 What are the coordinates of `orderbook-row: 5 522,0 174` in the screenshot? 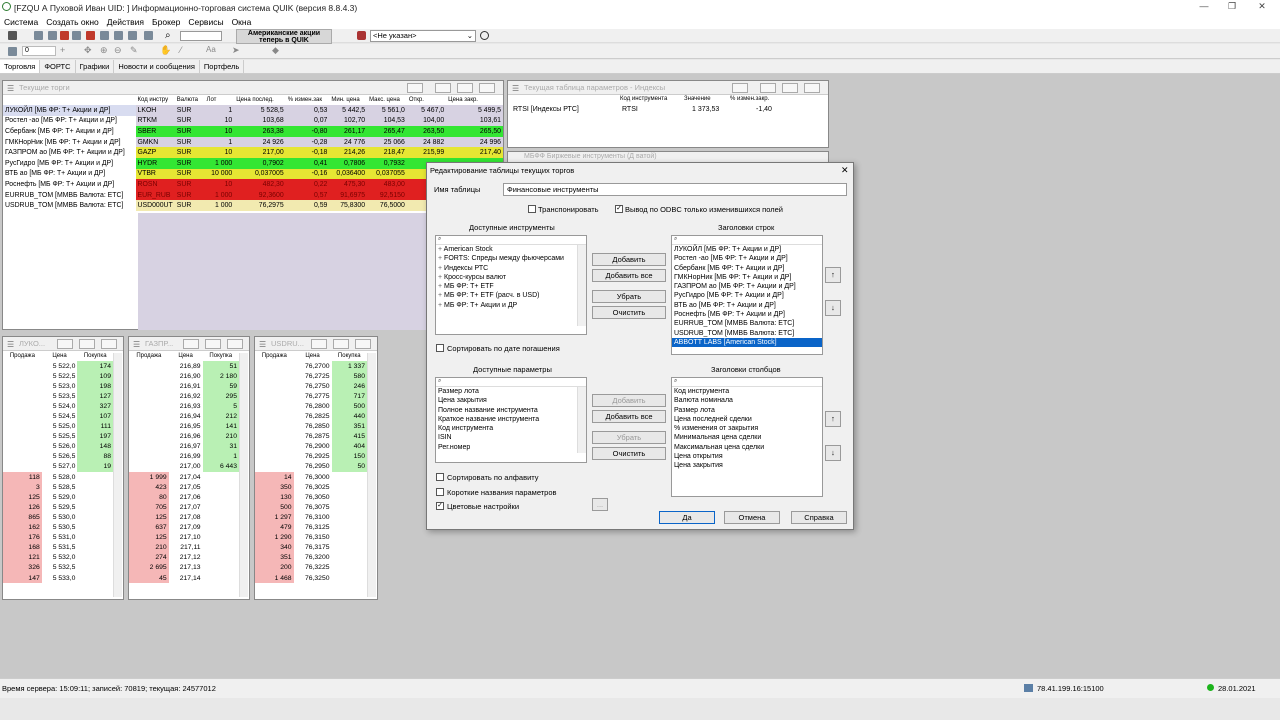 It's located at (58, 366).